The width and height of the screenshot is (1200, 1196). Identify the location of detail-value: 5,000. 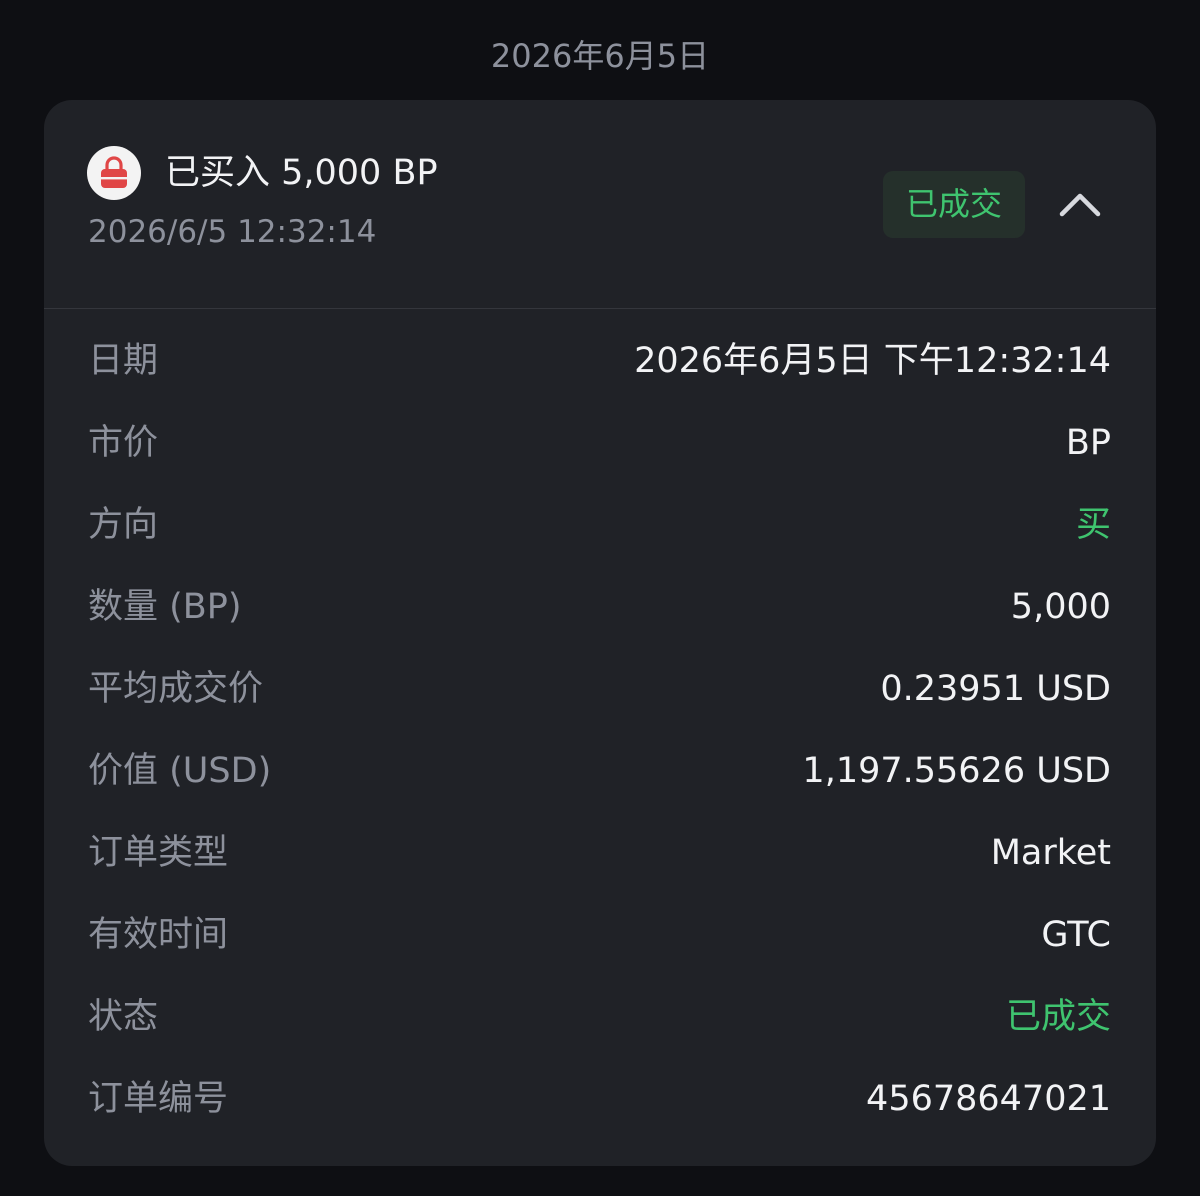
(1060, 607).